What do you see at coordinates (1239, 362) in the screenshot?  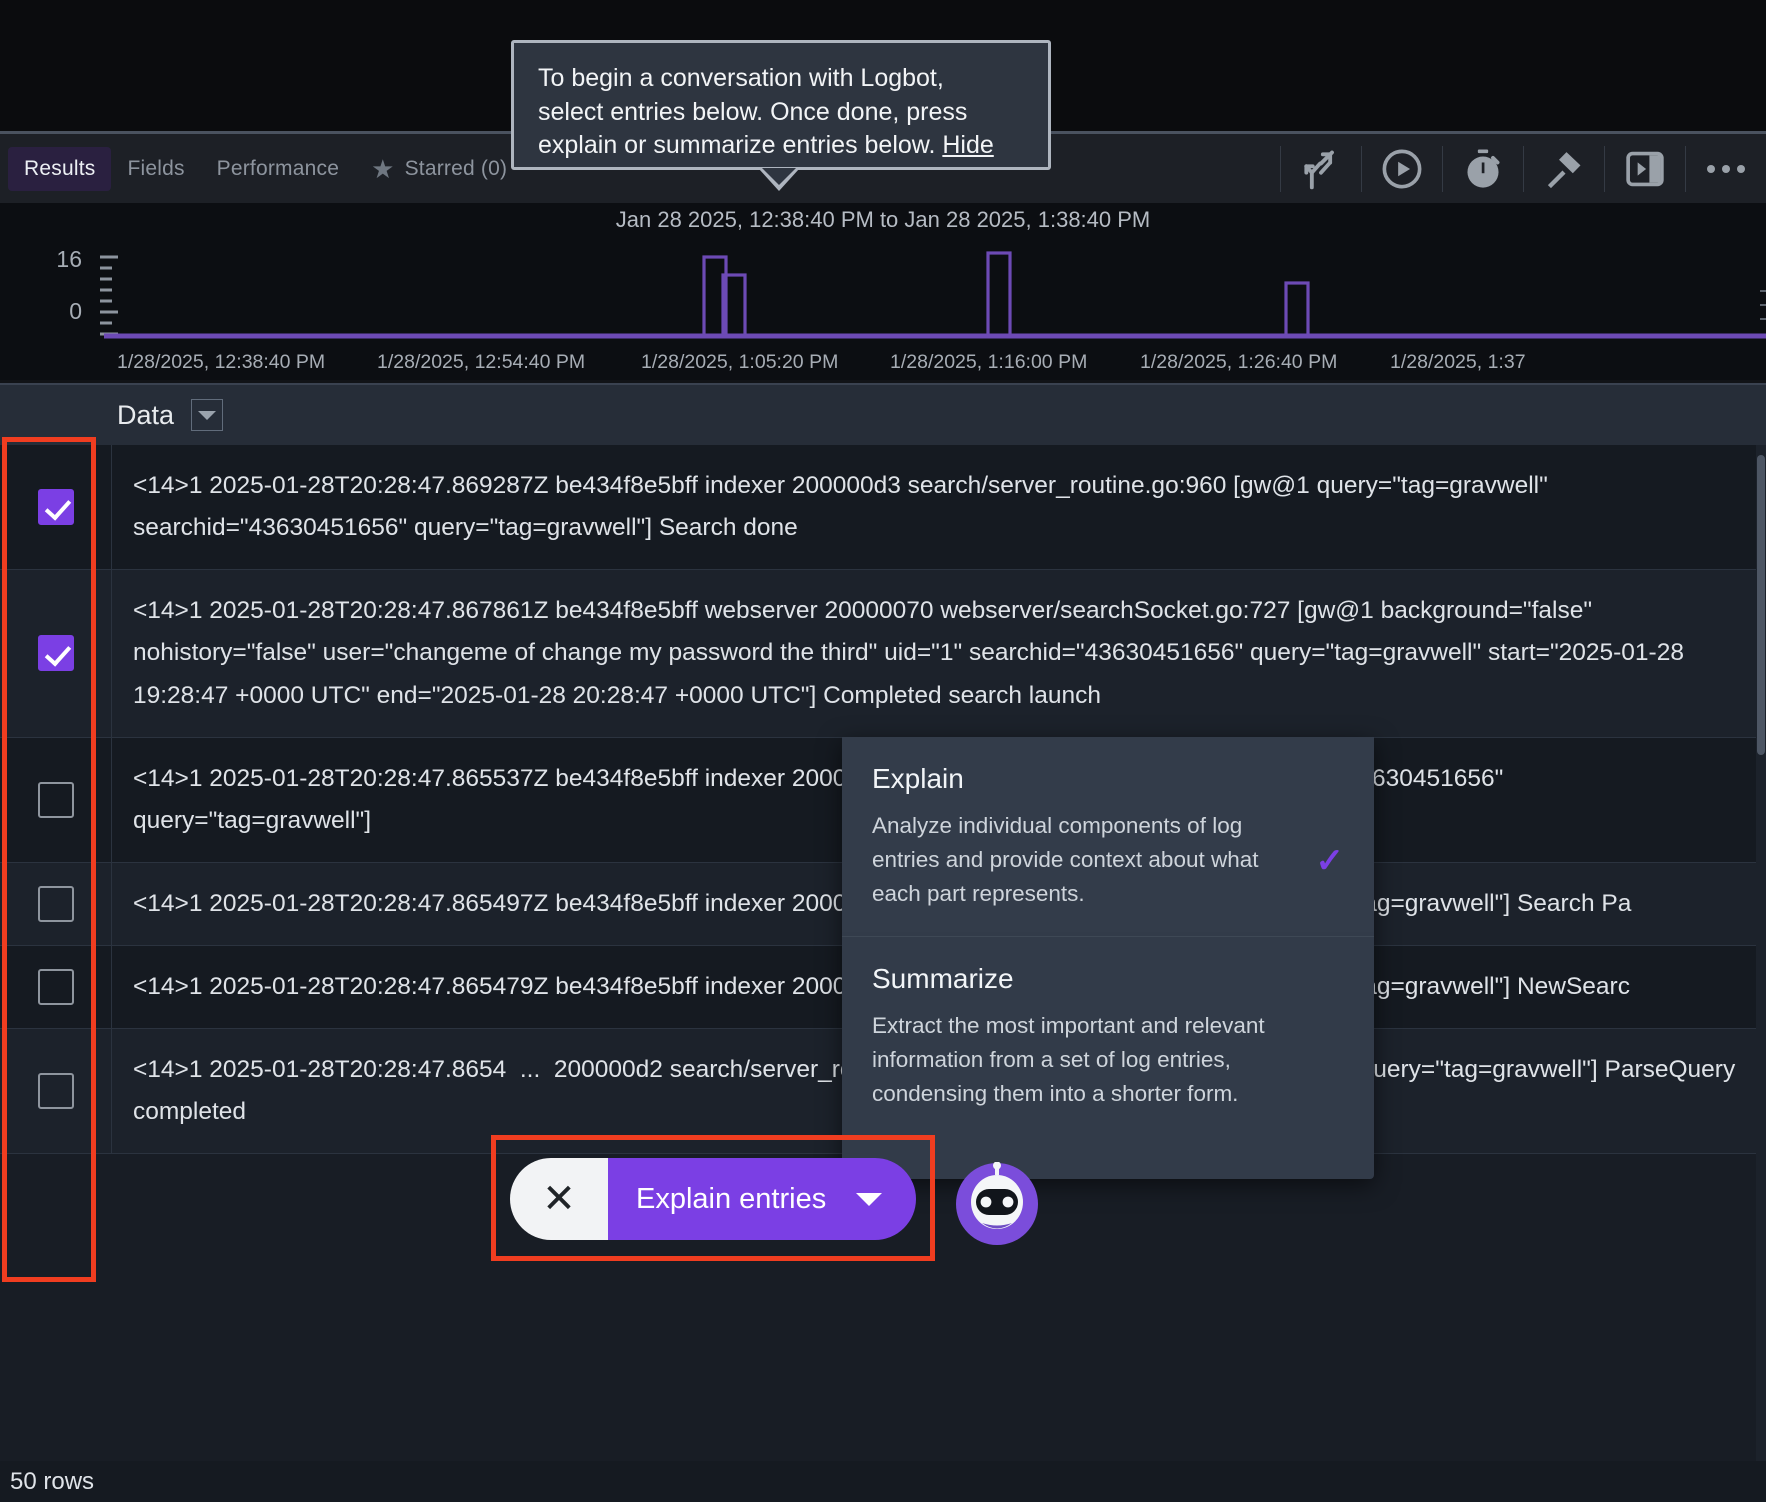 I see `chart-xtick-4: 1/28/2025, 1:26:40 PM` at bounding box center [1239, 362].